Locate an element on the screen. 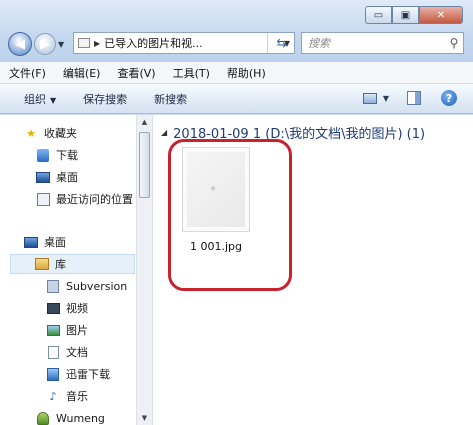  nav-subversion-label: Subversion is located at coordinates (97, 286).